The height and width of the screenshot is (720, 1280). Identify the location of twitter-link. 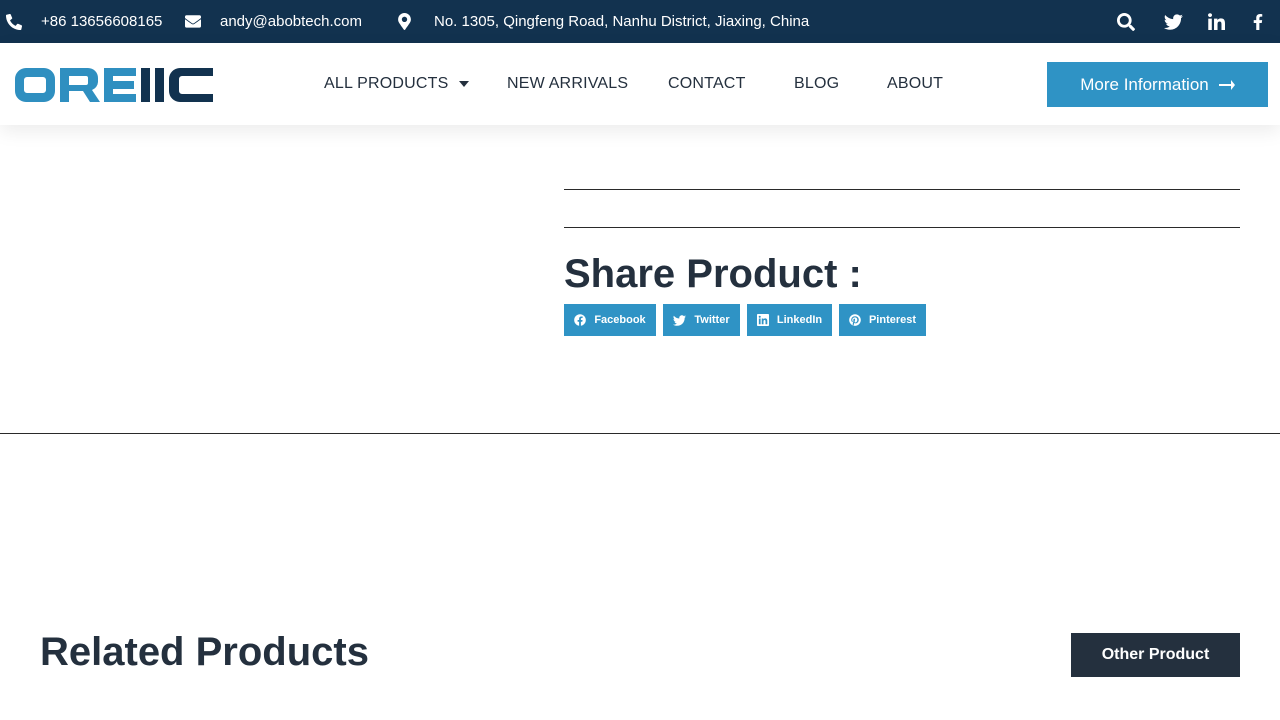
(1173, 21).